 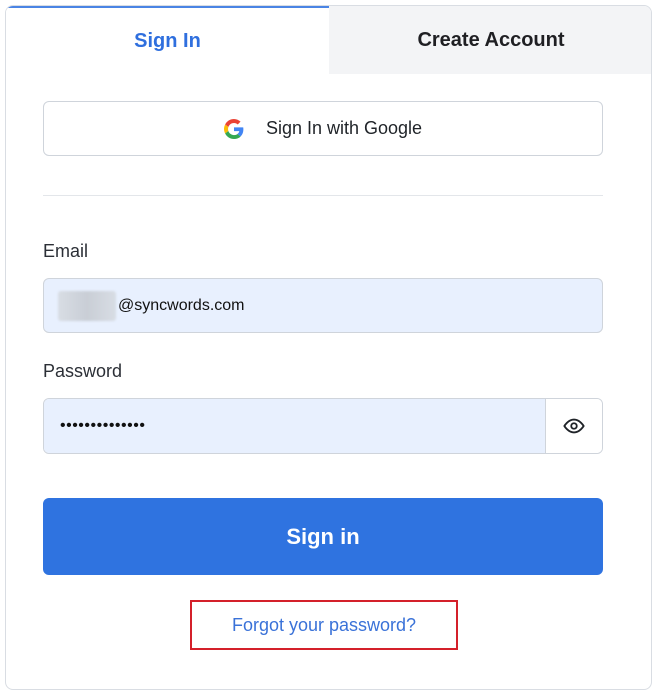 I want to click on auth-tabs: Sign In Create Account, so click(x=328, y=40).